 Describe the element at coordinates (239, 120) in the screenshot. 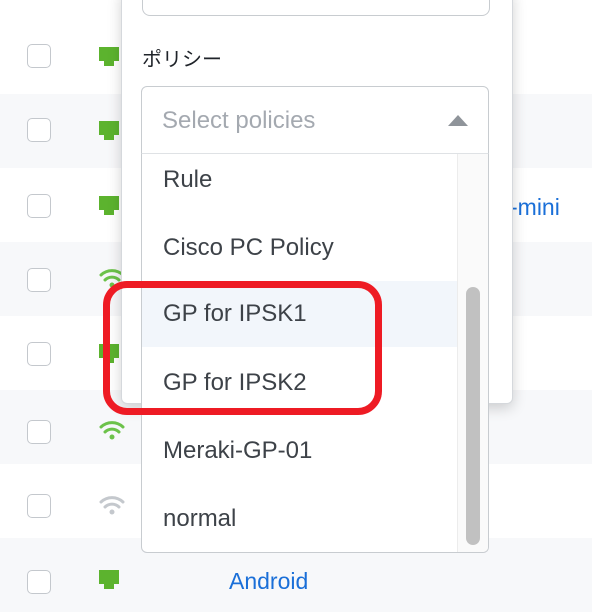

I see `select-placeholder: Select policies` at that location.